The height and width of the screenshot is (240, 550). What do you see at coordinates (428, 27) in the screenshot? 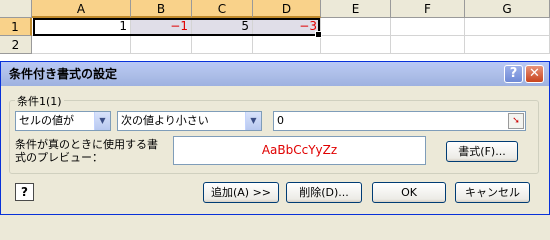
I see `cell-f1` at bounding box center [428, 27].